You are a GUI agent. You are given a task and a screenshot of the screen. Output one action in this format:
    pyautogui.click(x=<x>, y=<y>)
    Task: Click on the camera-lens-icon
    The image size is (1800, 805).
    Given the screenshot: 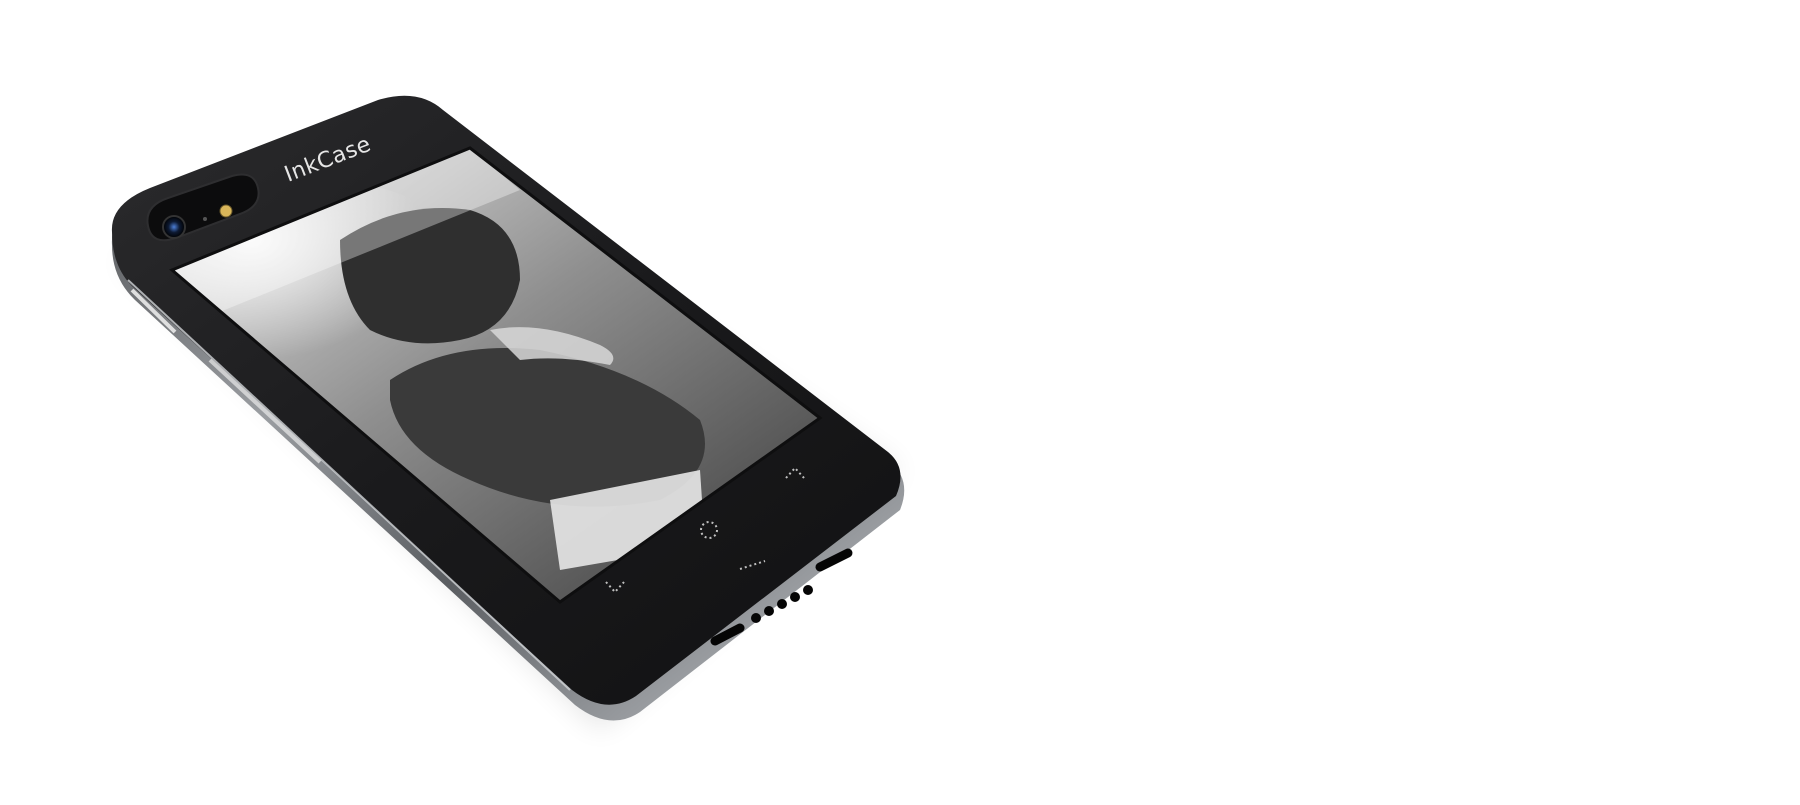 What is the action you would take?
    pyautogui.click(x=174, y=227)
    